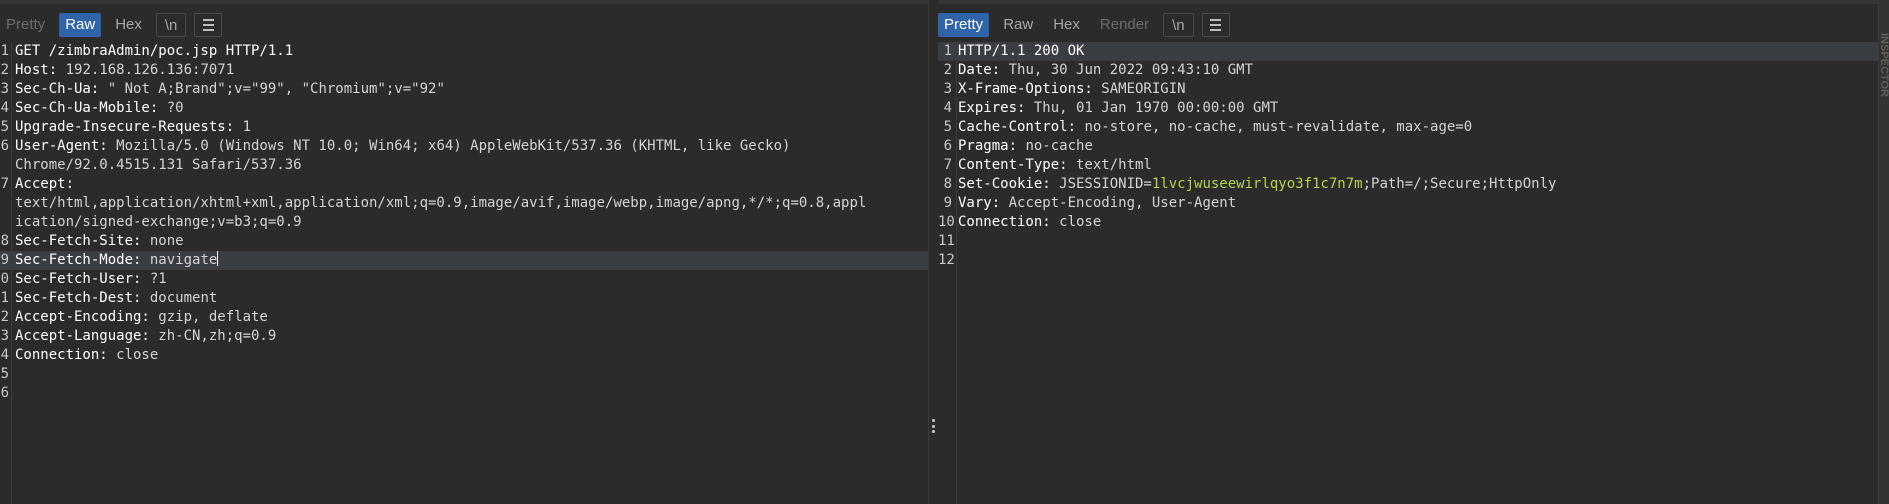  I want to click on response-tabbar: Pretty Raw Hex Render \n, so click(1084, 25).